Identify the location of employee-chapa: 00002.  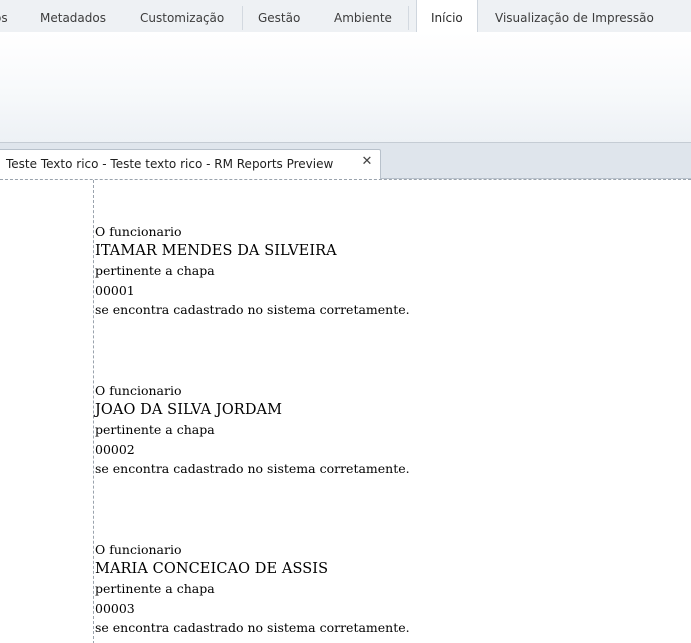
(115, 449).